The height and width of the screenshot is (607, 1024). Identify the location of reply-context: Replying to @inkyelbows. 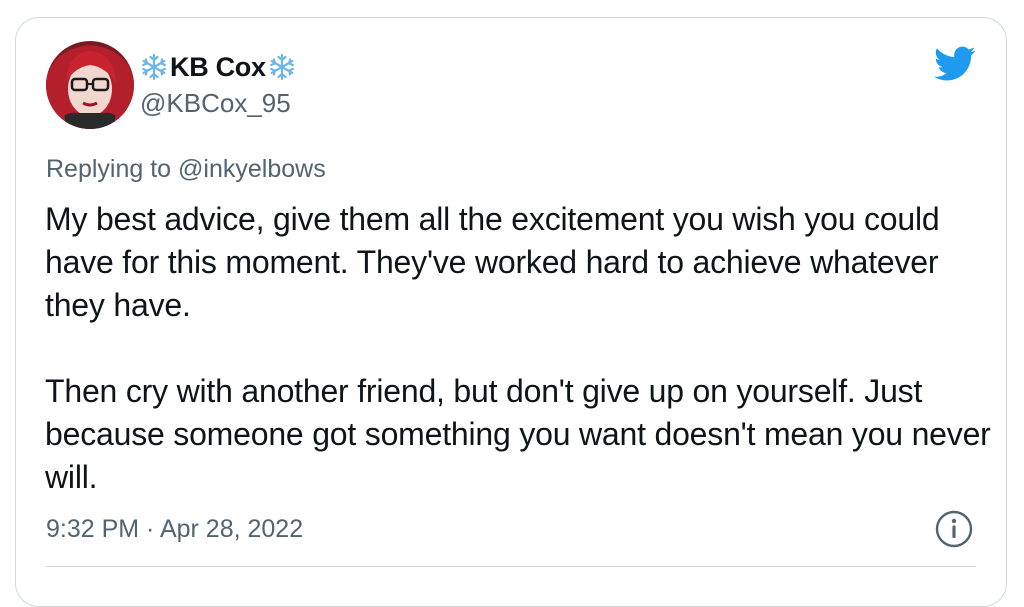
(186, 169).